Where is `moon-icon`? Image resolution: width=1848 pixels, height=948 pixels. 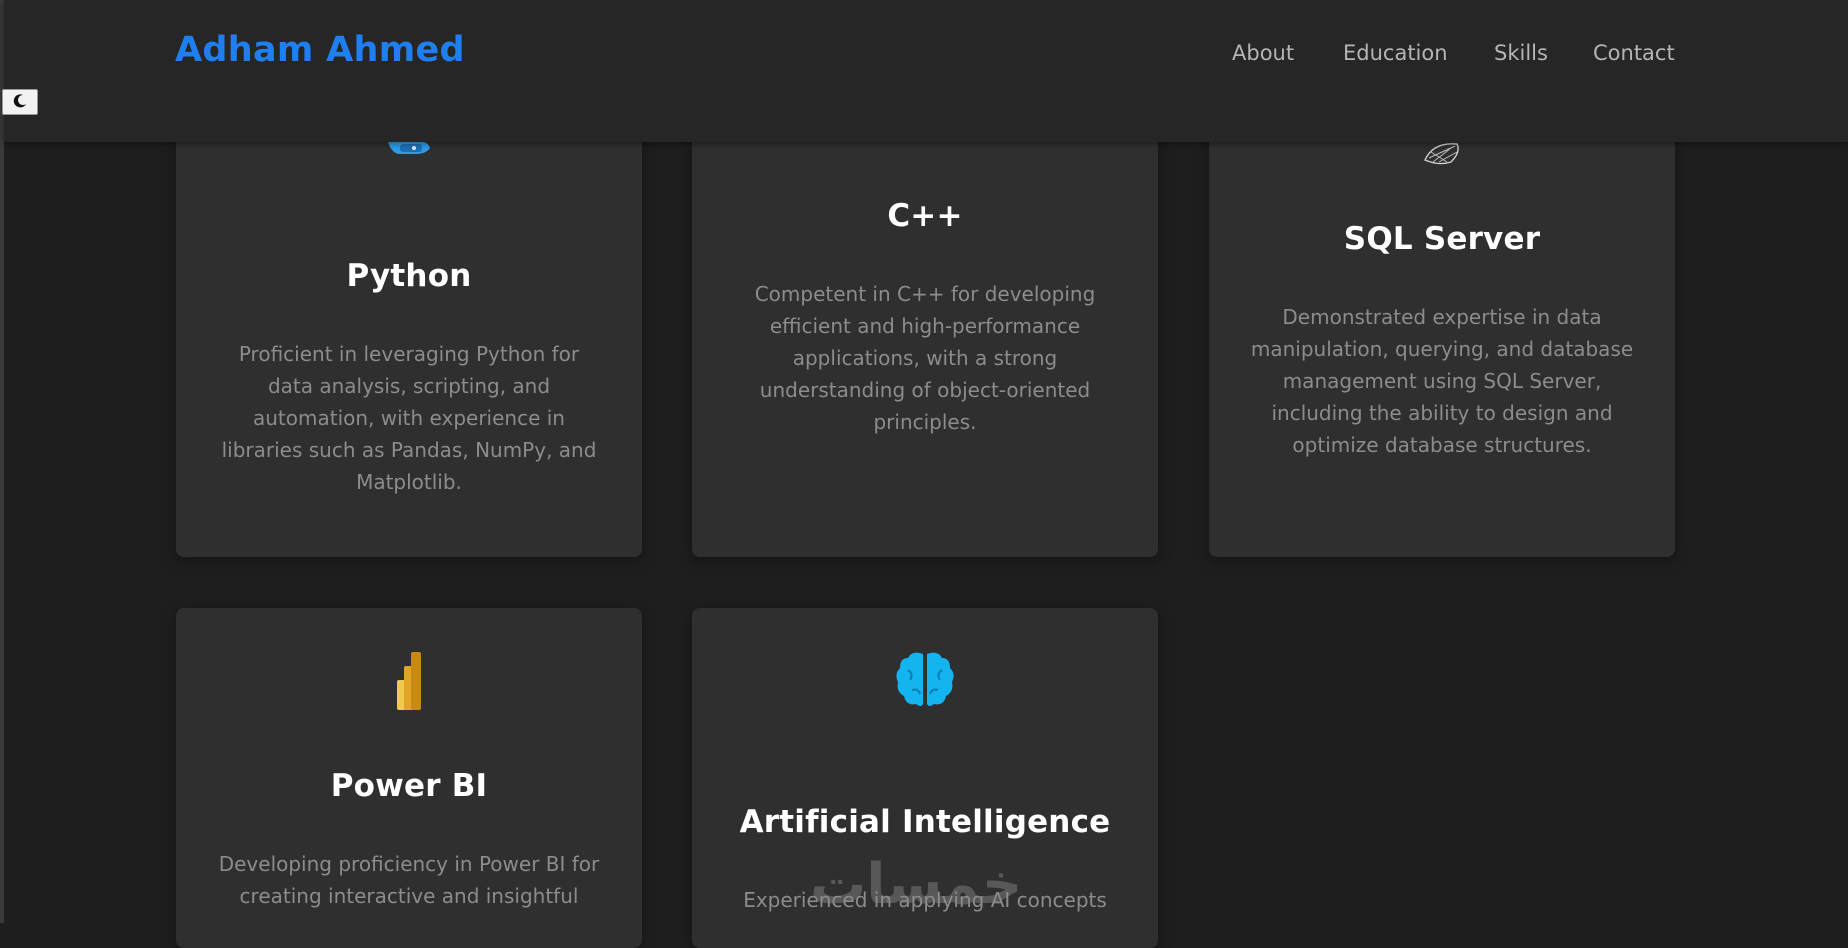 moon-icon is located at coordinates (20, 102).